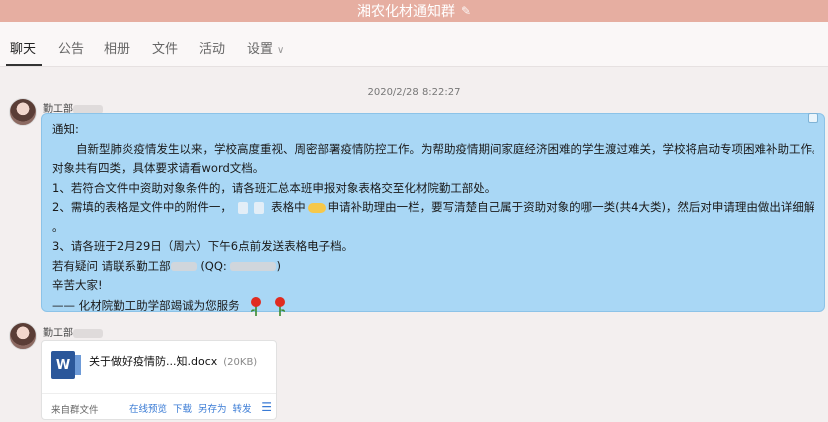 This screenshot has height=422, width=828. Describe the element at coordinates (117, 47) in the screenshot. I see `tab-album: 相册` at that location.